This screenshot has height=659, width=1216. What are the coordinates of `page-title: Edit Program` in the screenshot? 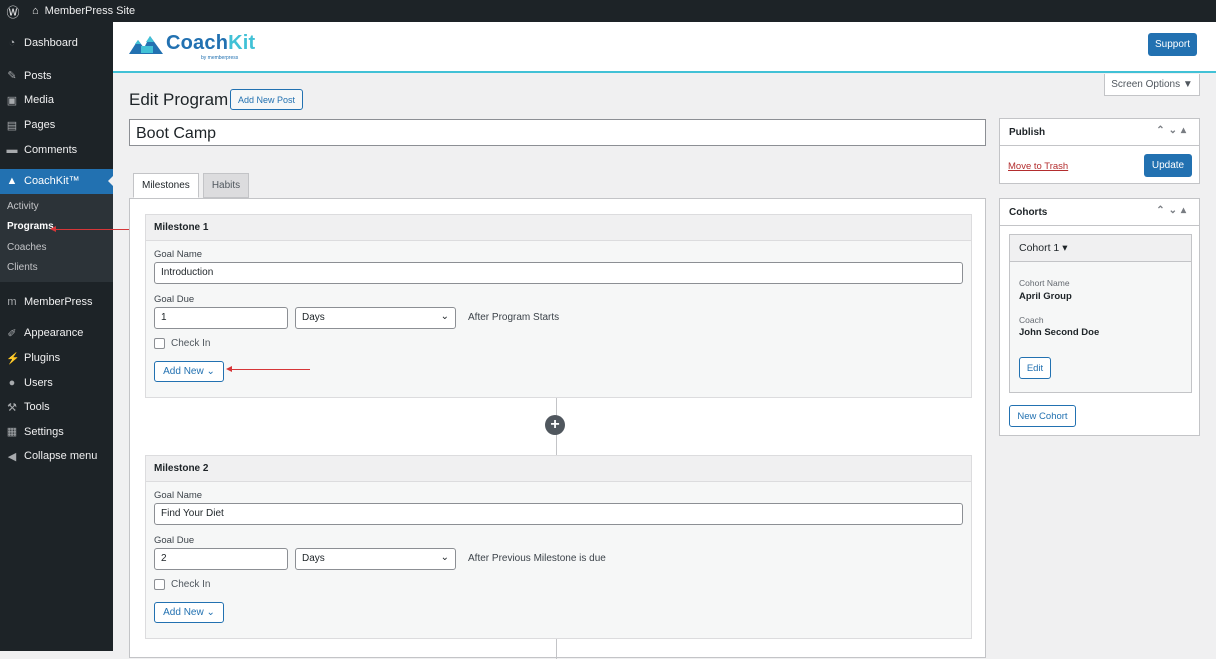 It's located at (179, 99).